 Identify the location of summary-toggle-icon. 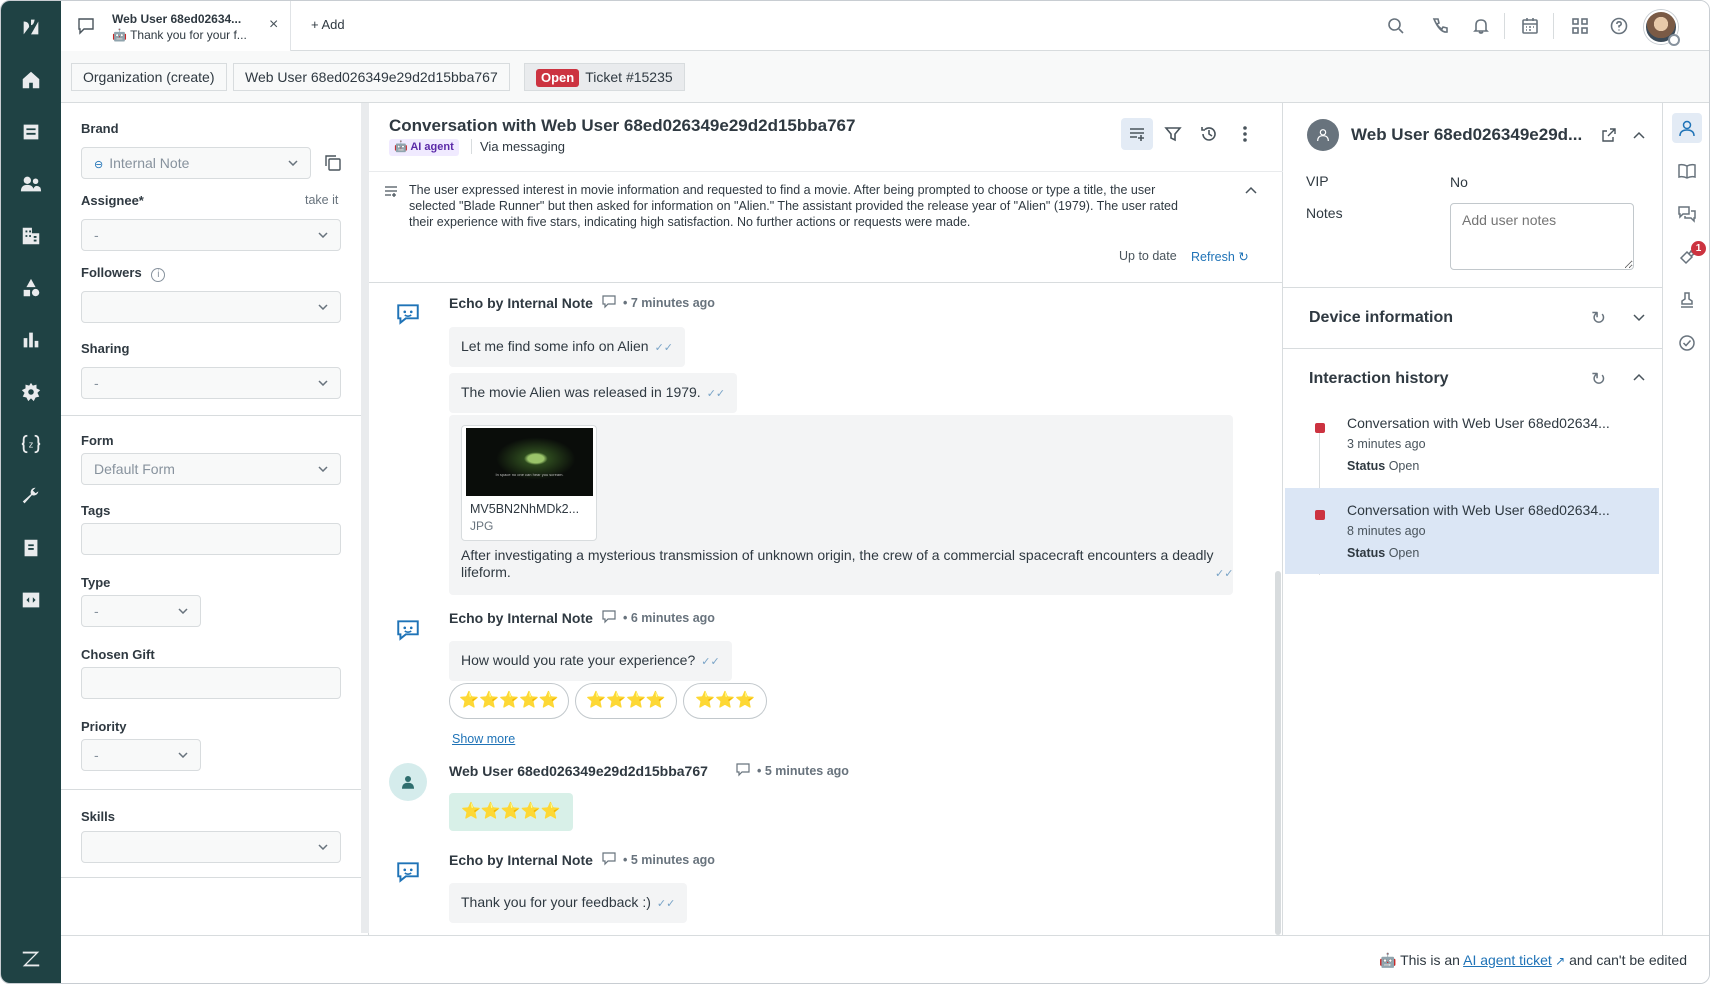
(1137, 134).